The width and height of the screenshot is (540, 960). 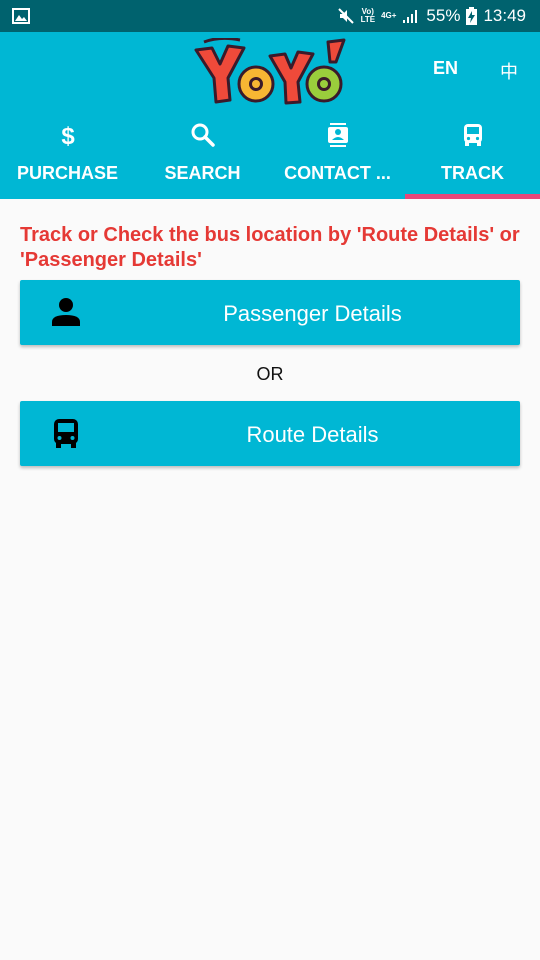 I want to click on dollar-icon: $, so click(x=68, y=135).